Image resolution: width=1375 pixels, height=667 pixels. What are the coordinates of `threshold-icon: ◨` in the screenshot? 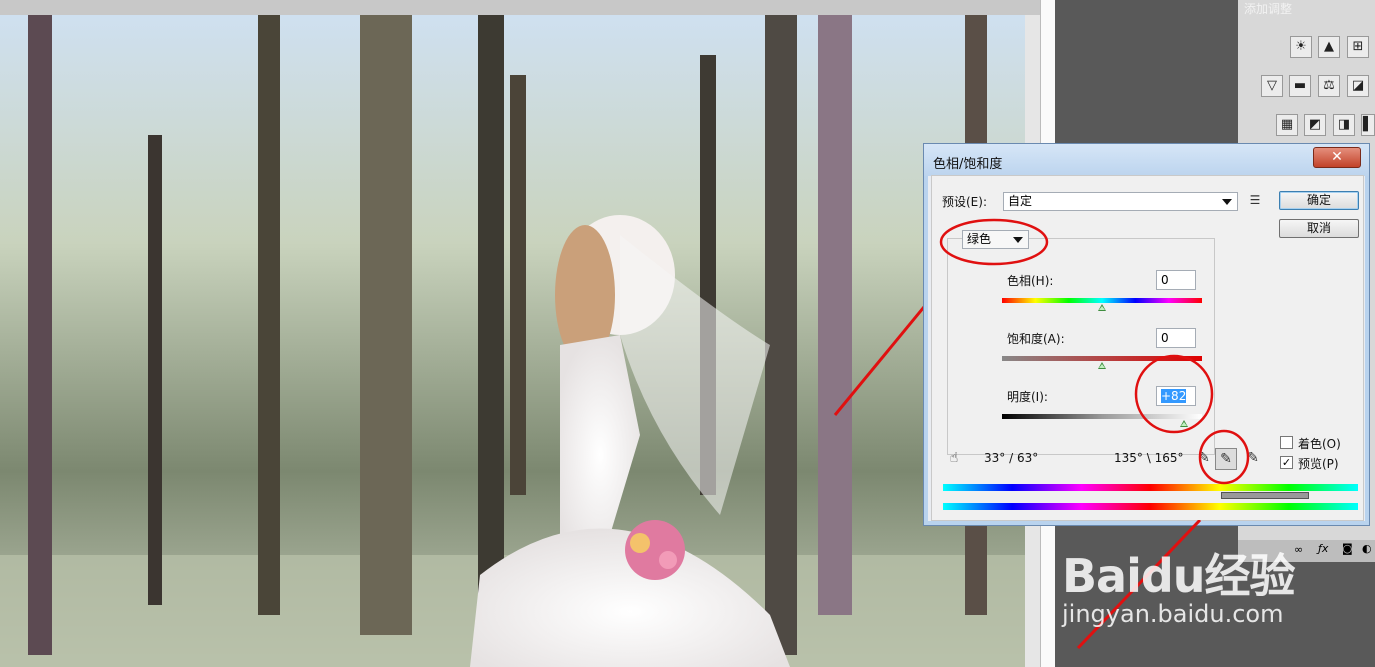 It's located at (1344, 125).